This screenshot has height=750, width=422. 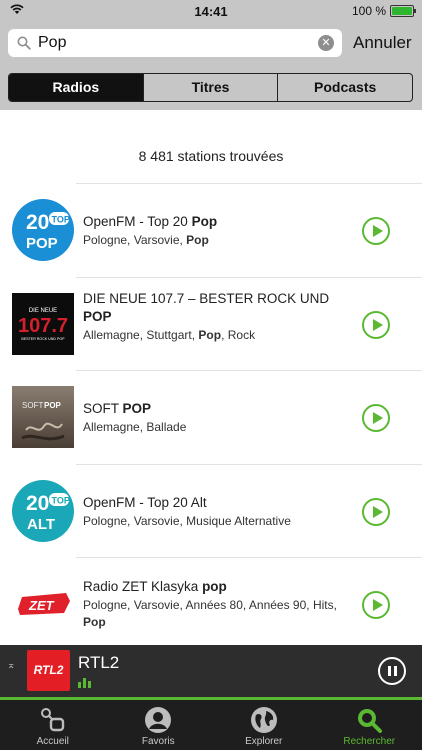 What do you see at coordinates (403, 11) in the screenshot?
I see `battery-icon` at bounding box center [403, 11].